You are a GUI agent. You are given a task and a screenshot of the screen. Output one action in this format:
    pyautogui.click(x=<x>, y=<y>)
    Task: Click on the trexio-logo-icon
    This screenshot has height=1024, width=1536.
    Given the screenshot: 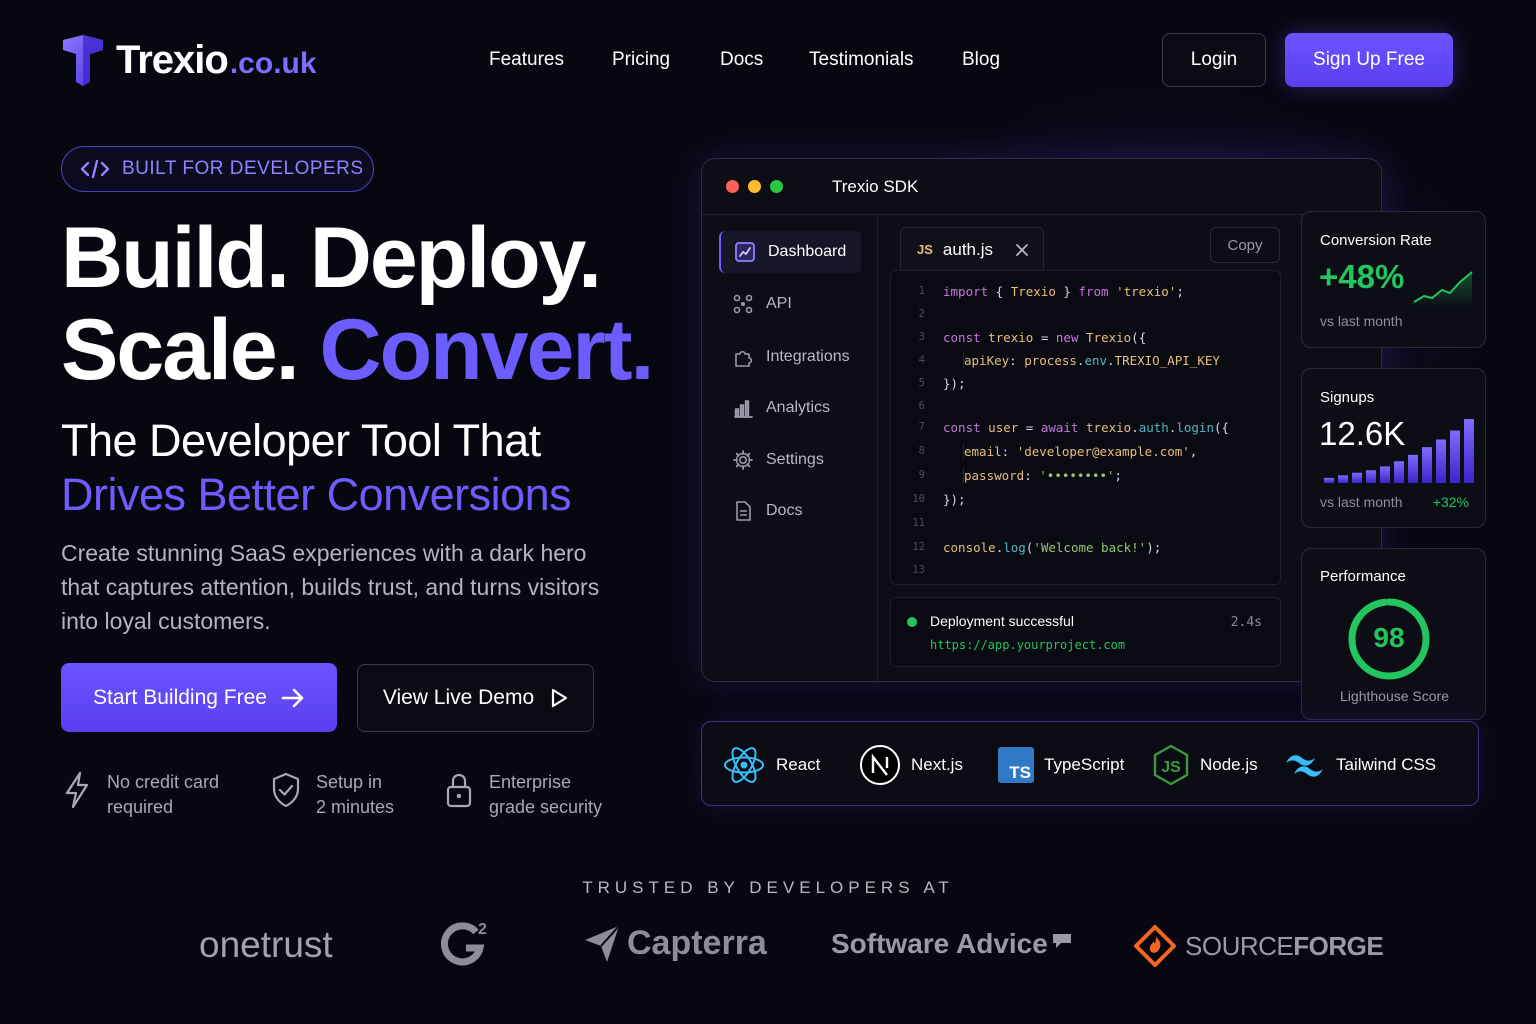 What is the action you would take?
    pyautogui.click(x=83, y=60)
    